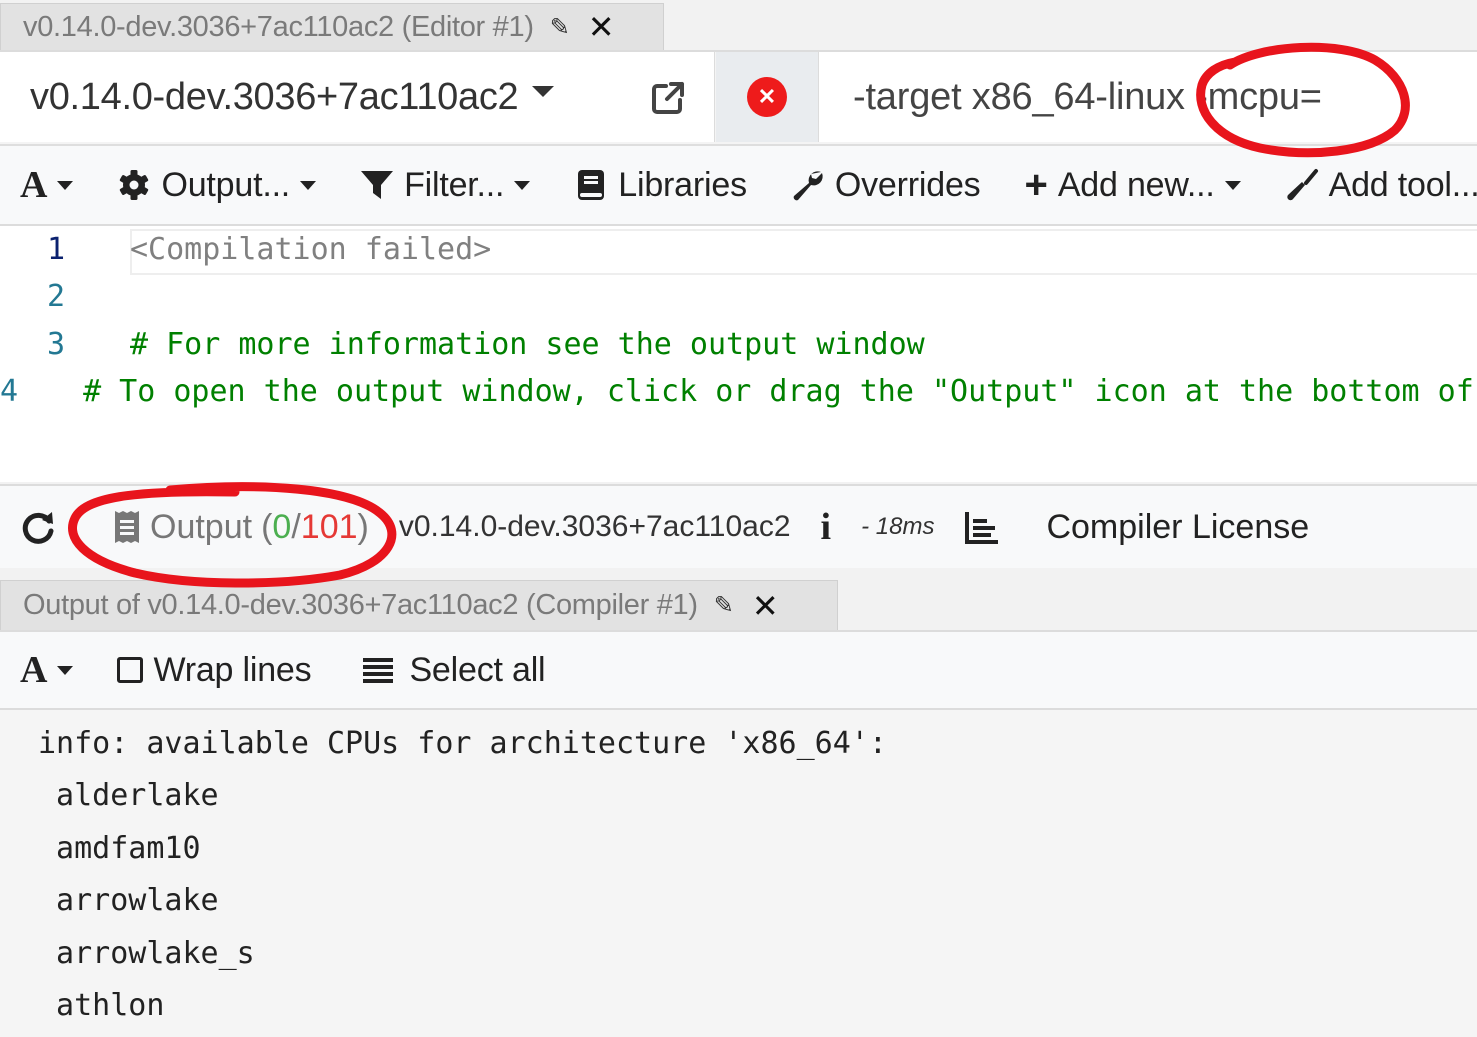 The height and width of the screenshot is (1037, 1477). Describe the element at coordinates (329, 526) in the screenshot. I see `output-total-count: 101` at that location.